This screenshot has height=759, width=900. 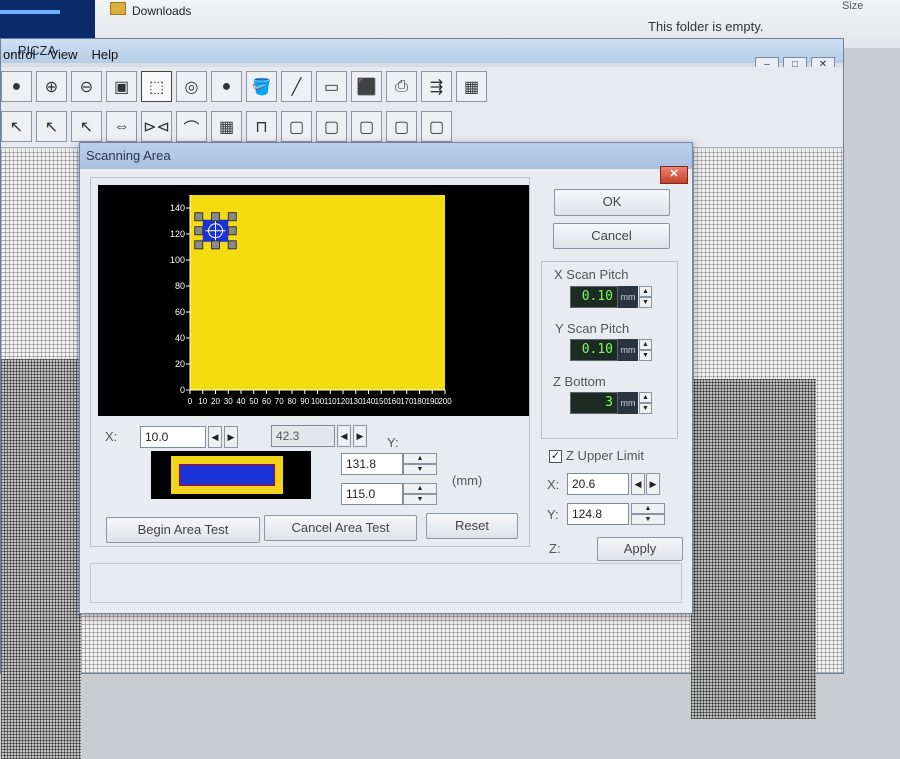 I want to click on x-tick-label: 70, so click(x=279, y=401).